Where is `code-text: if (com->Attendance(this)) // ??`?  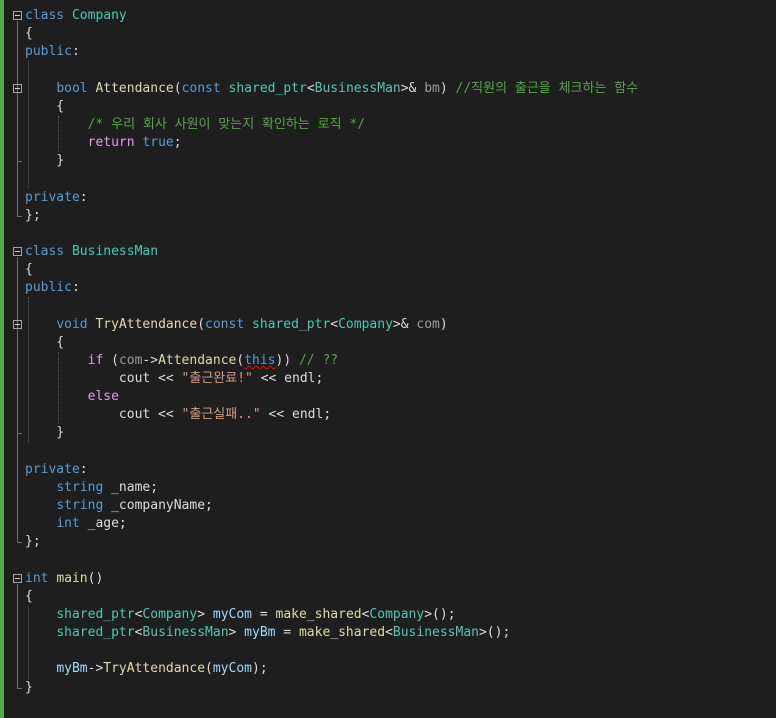 code-text: if (com->Attendance(this)) // ?? is located at coordinates (182, 361).